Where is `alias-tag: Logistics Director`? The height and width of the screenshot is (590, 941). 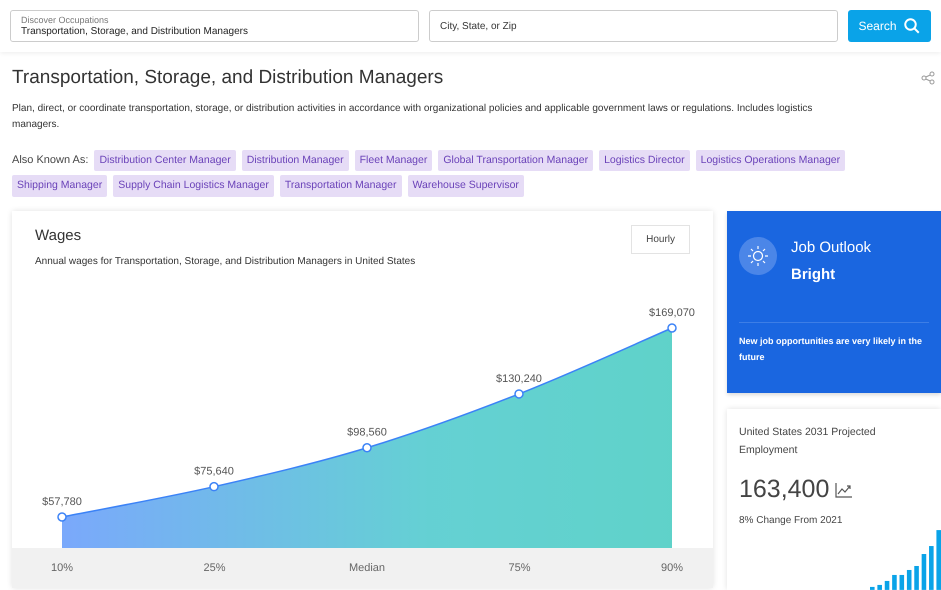 alias-tag: Logistics Director is located at coordinates (644, 161).